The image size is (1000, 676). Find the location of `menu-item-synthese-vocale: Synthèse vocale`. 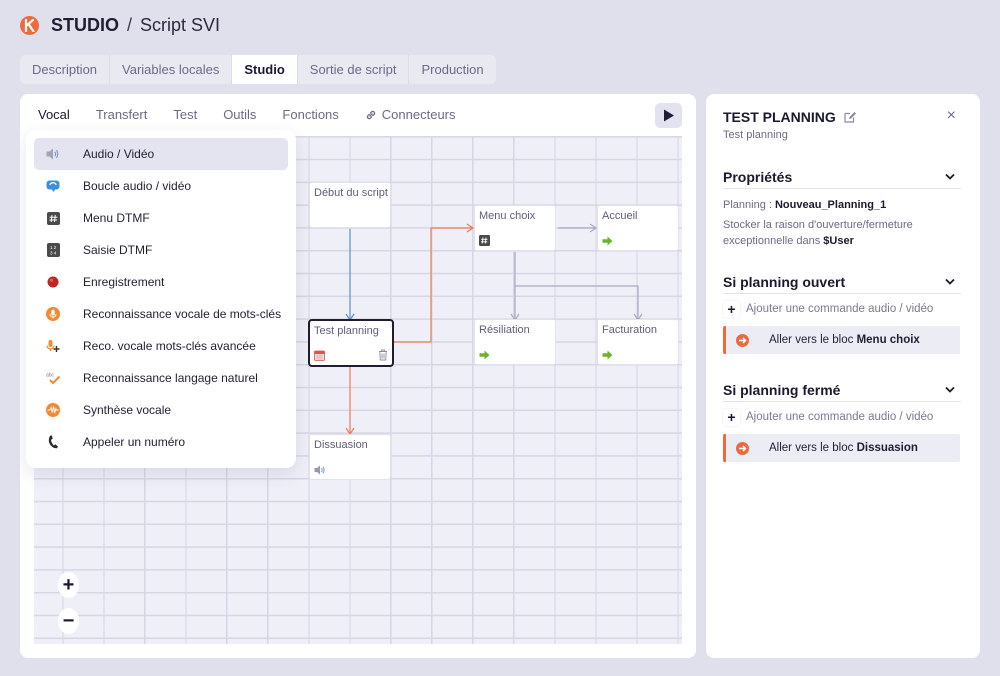

menu-item-synthese-vocale: Synthèse vocale is located at coordinates (161, 410).